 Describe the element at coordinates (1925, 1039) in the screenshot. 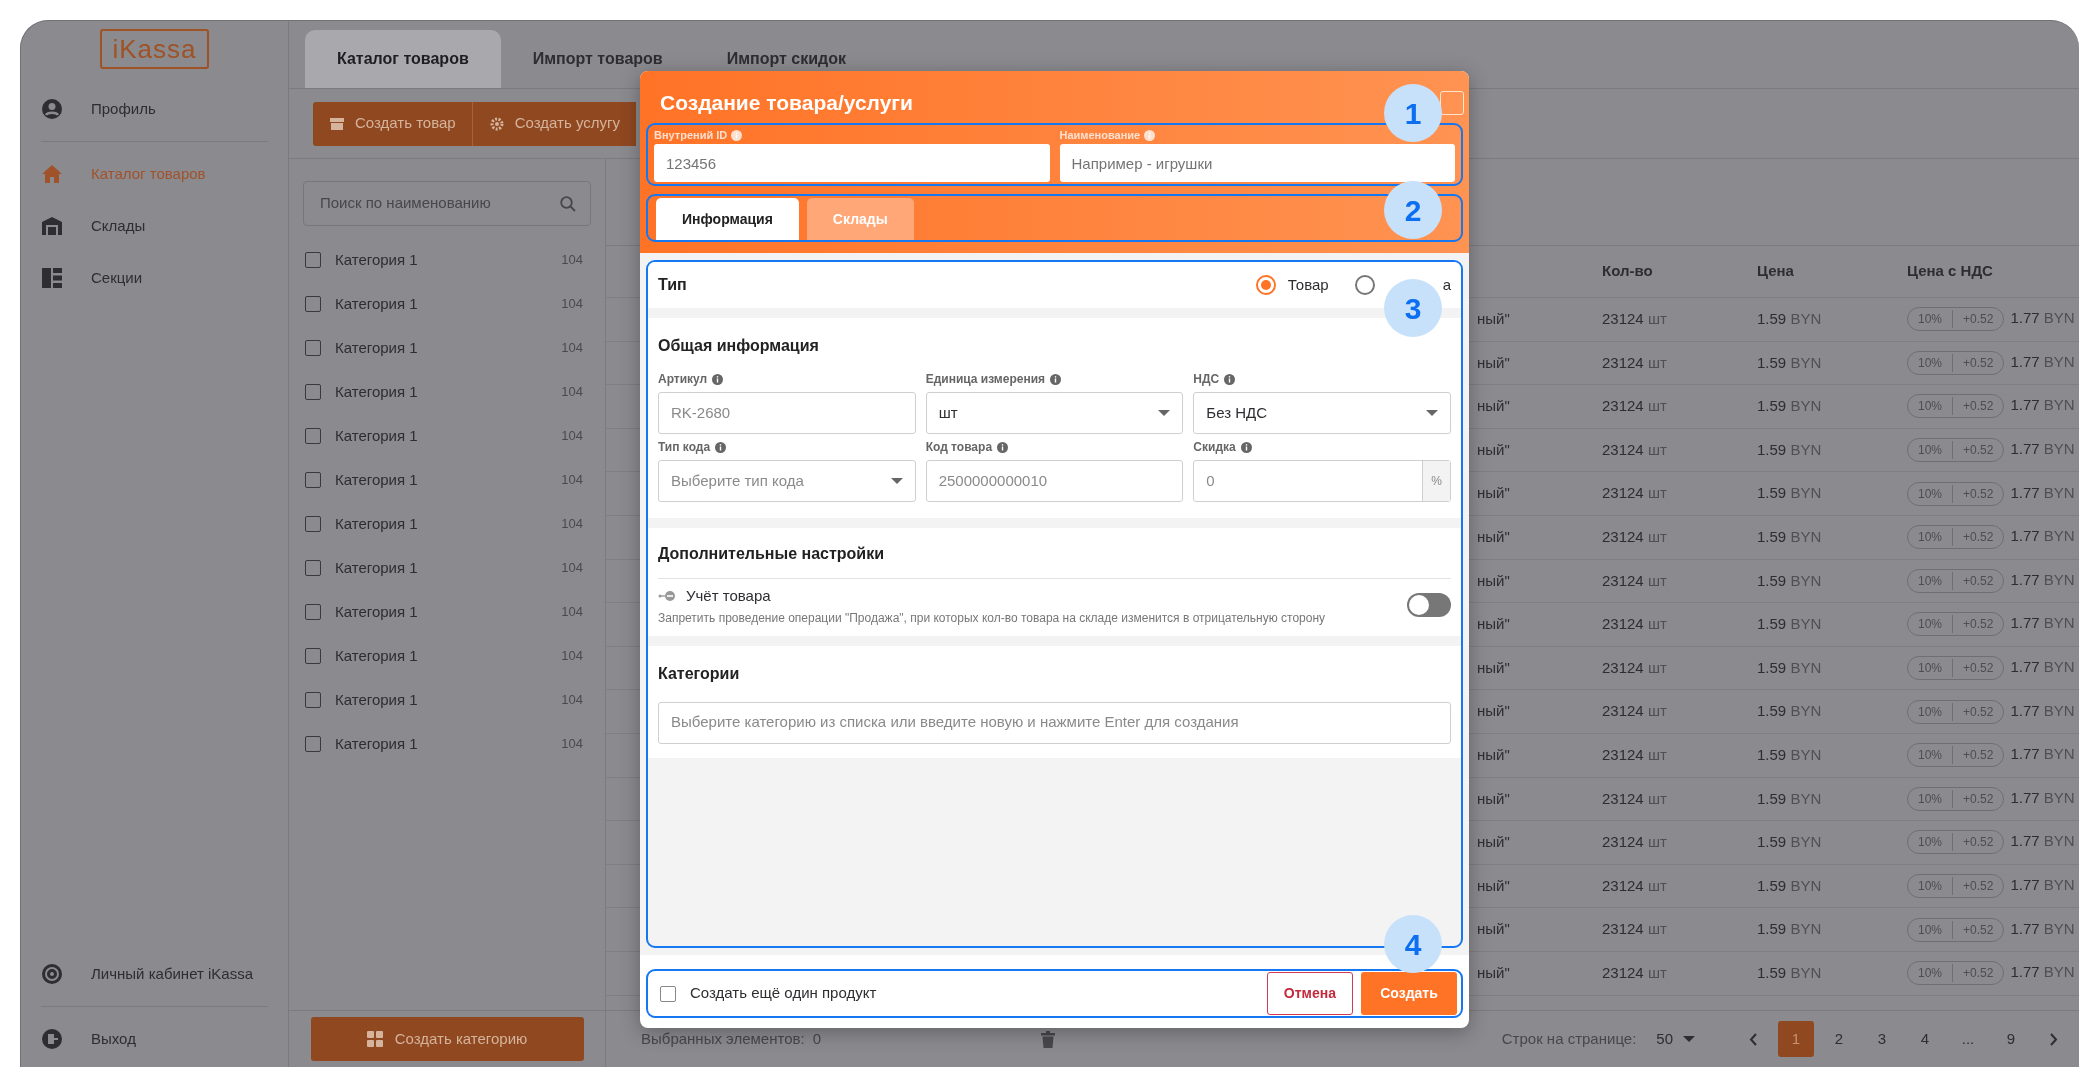

I see `page-button: 4` at that location.